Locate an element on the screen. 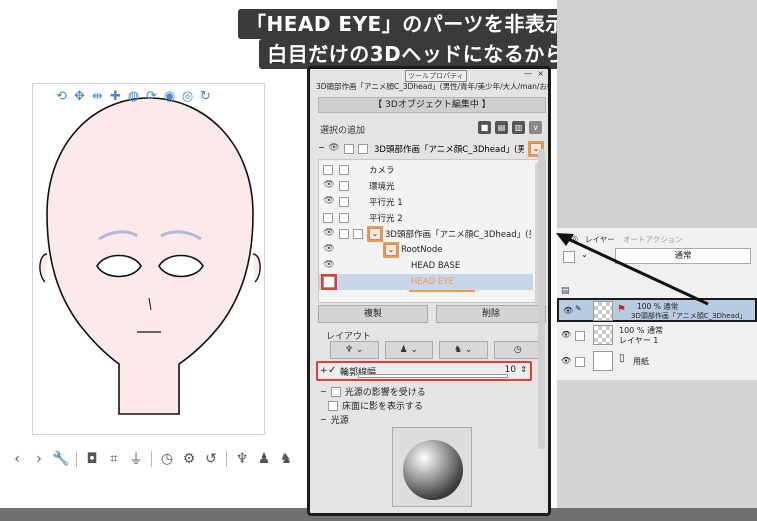 The image size is (757, 521). rotate-camera-icon: ↺ is located at coordinates (211, 459).